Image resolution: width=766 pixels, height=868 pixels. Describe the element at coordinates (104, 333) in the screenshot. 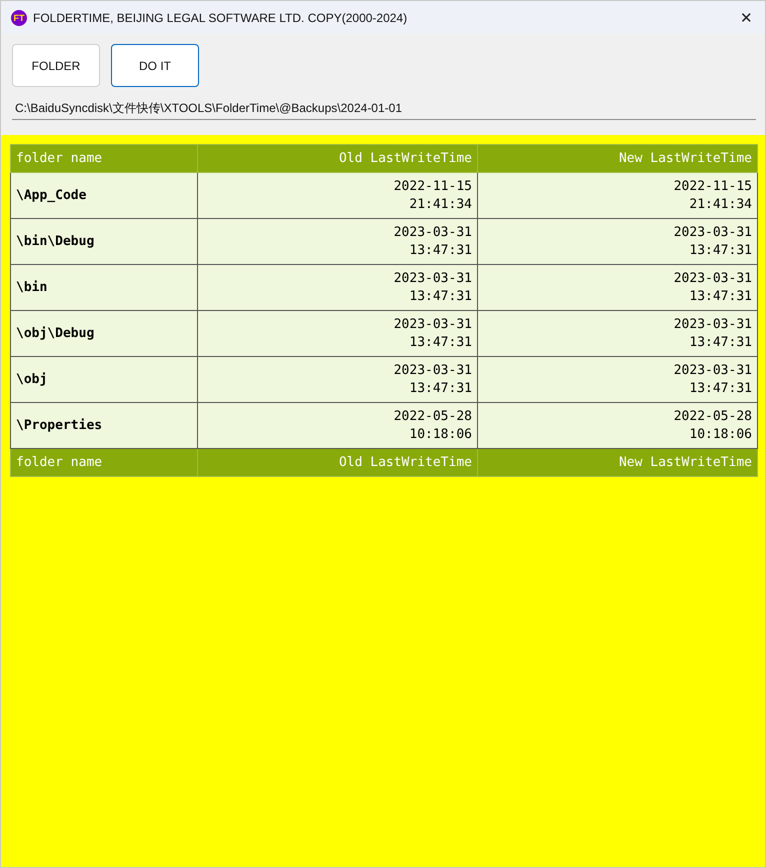

I see `table-cell: \obj\Debug` at that location.